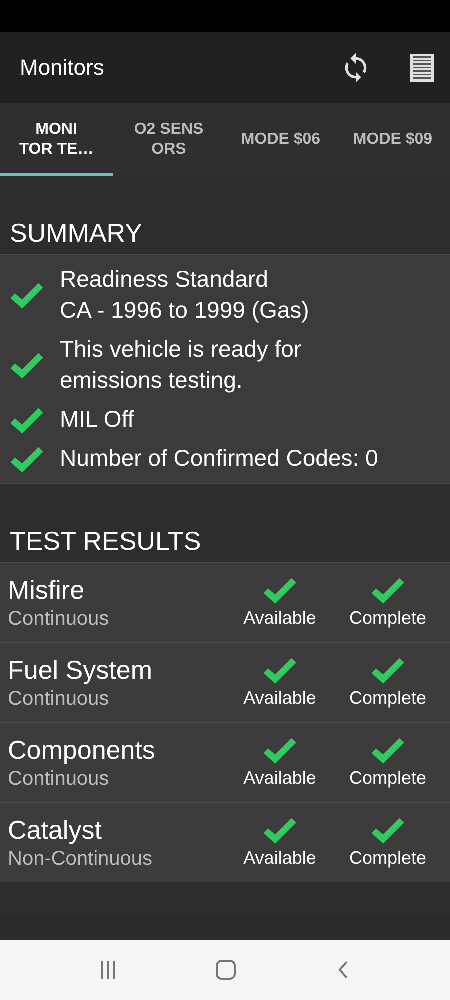 The width and height of the screenshot is (450, 1000). What do you see at coordinates (107, 970) in the screenshot?
I see `recent-apps-icon` at bounding box center [107, 970].